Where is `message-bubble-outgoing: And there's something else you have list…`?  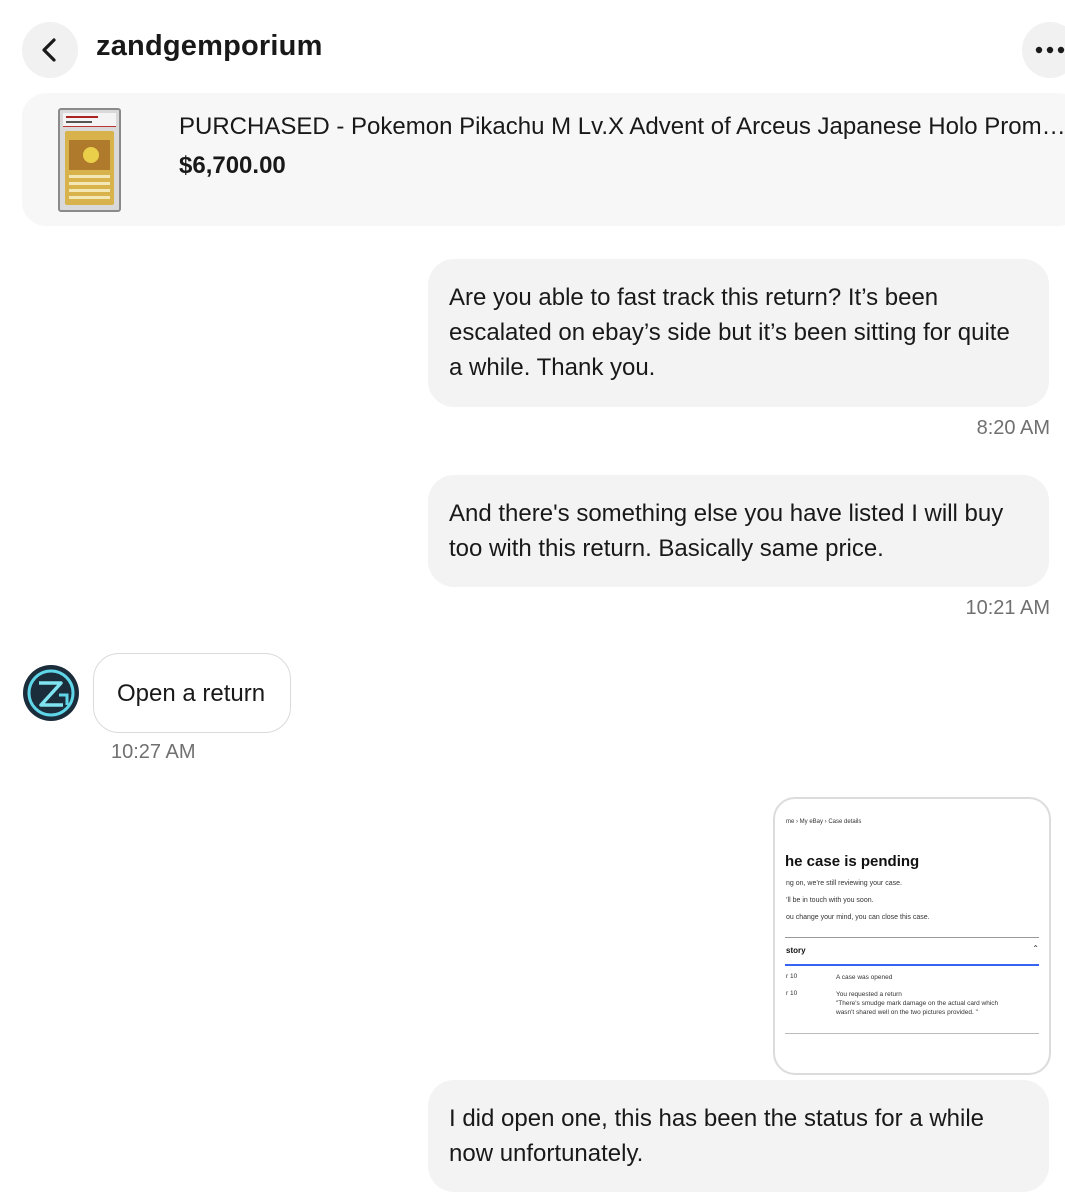
message-bubble-outgoing: And there's something else you have list… is located at coordinates (738, 531).